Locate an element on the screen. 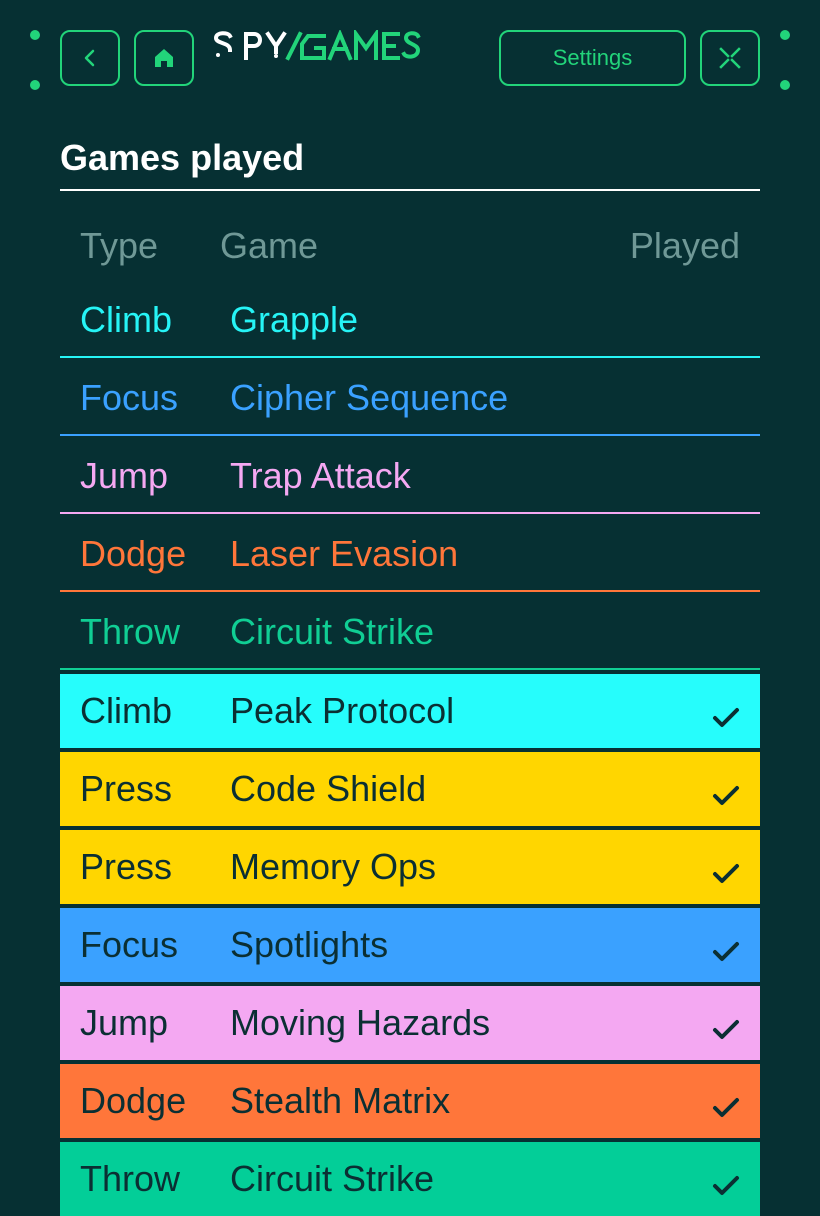 The height and width of the screenshot is (1216, 820). game-row: Press Memory Ops is located at coordinates (410, 867).